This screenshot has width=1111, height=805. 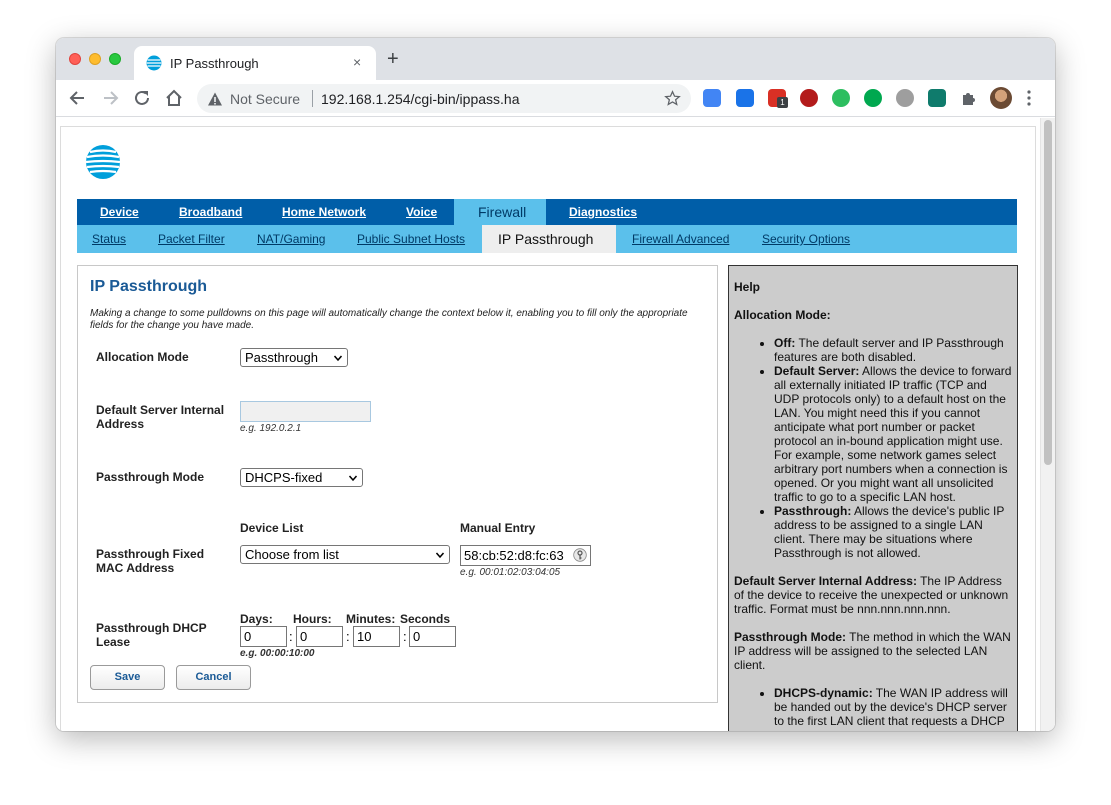 I want to click on mac-hint: e.g. 00:01:02:03:04:05, so click(x=510, y=572).